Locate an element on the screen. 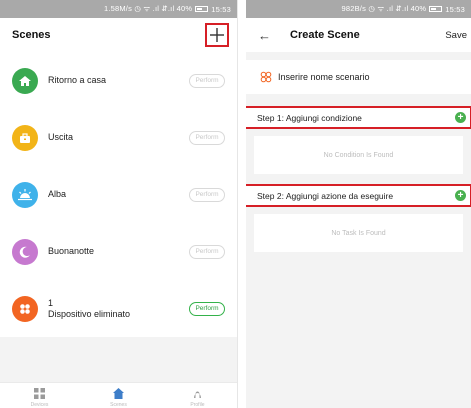 This screenshot has width=471, height=408. moon-icon is located at coordinates (25, 251).